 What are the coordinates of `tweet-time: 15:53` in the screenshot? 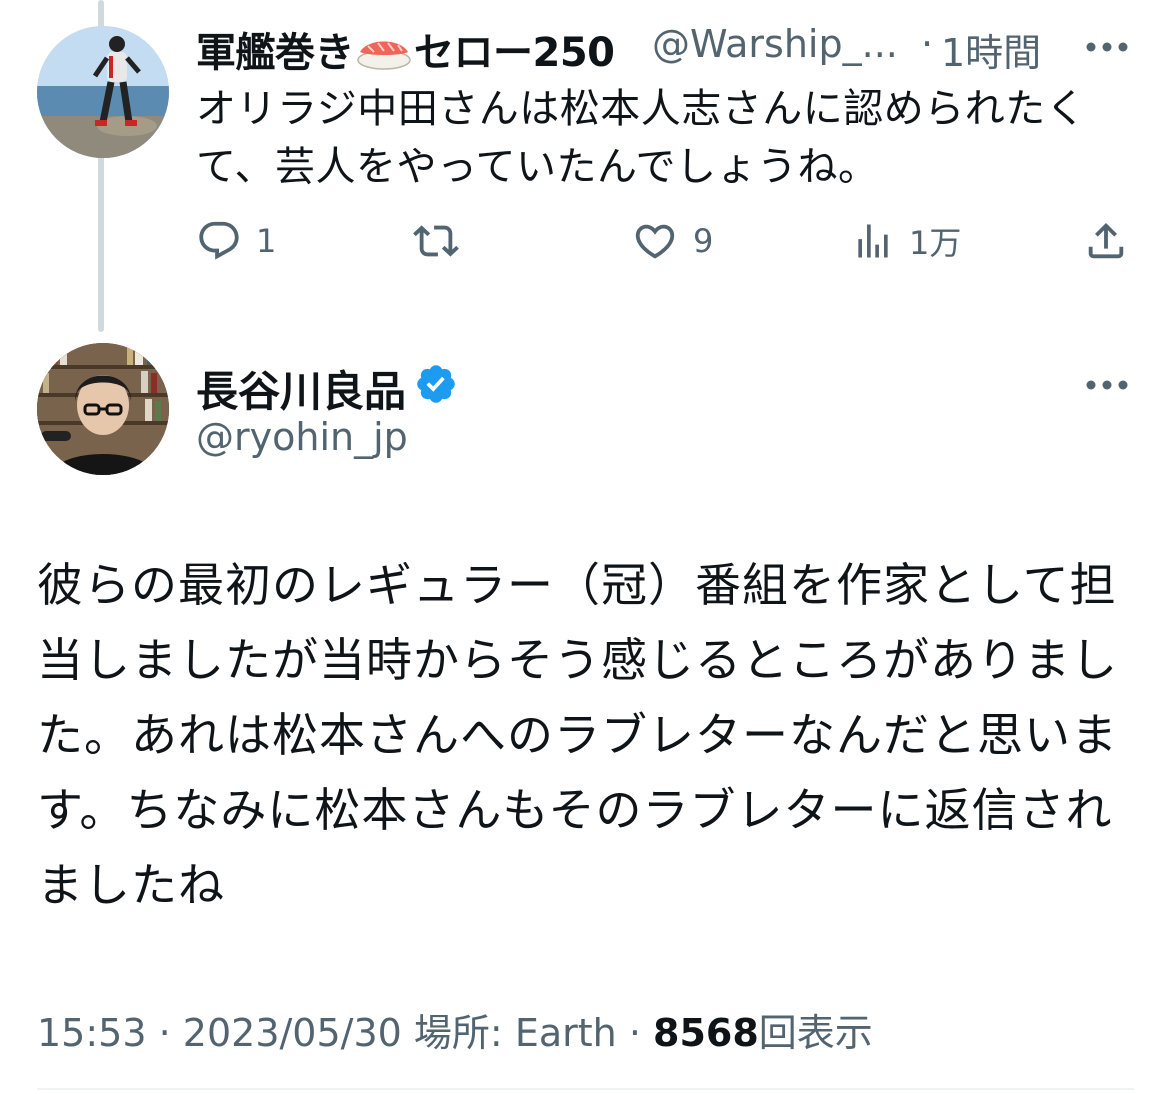 It's located at (92, 1033).